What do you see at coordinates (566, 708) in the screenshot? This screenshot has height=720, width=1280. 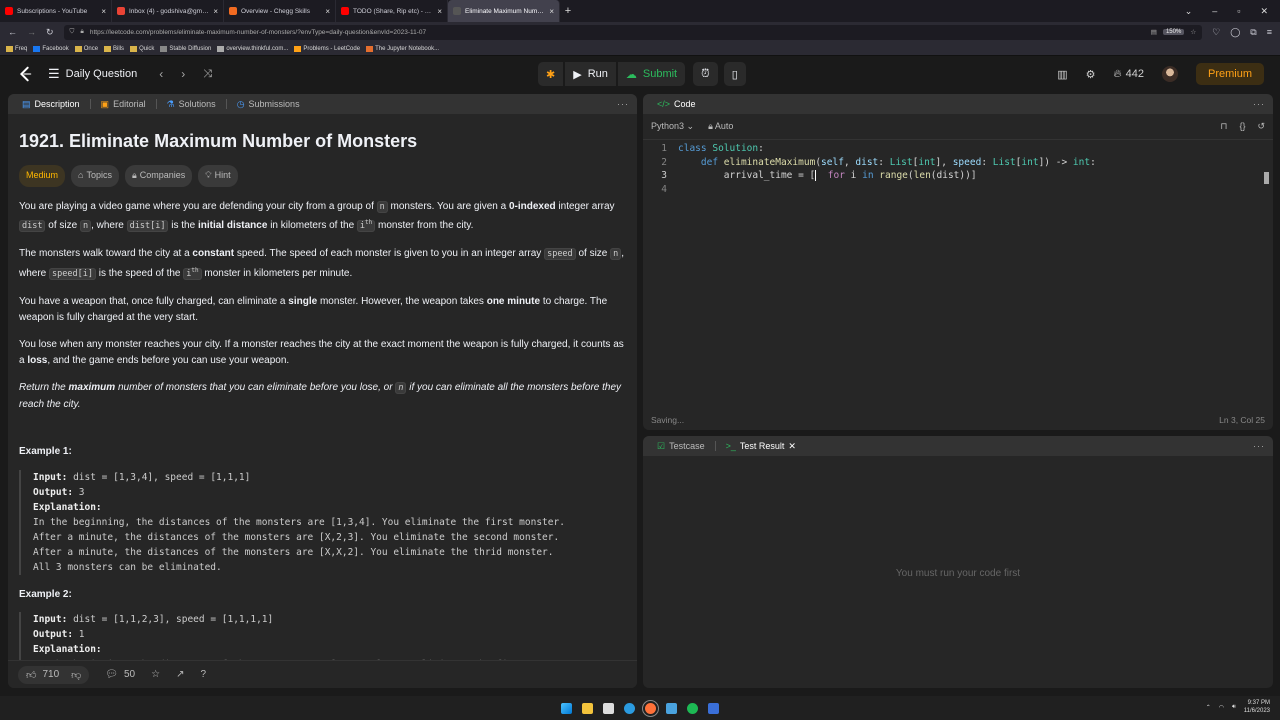 I see `windows-start-icon` at bounding box center [566, 708].